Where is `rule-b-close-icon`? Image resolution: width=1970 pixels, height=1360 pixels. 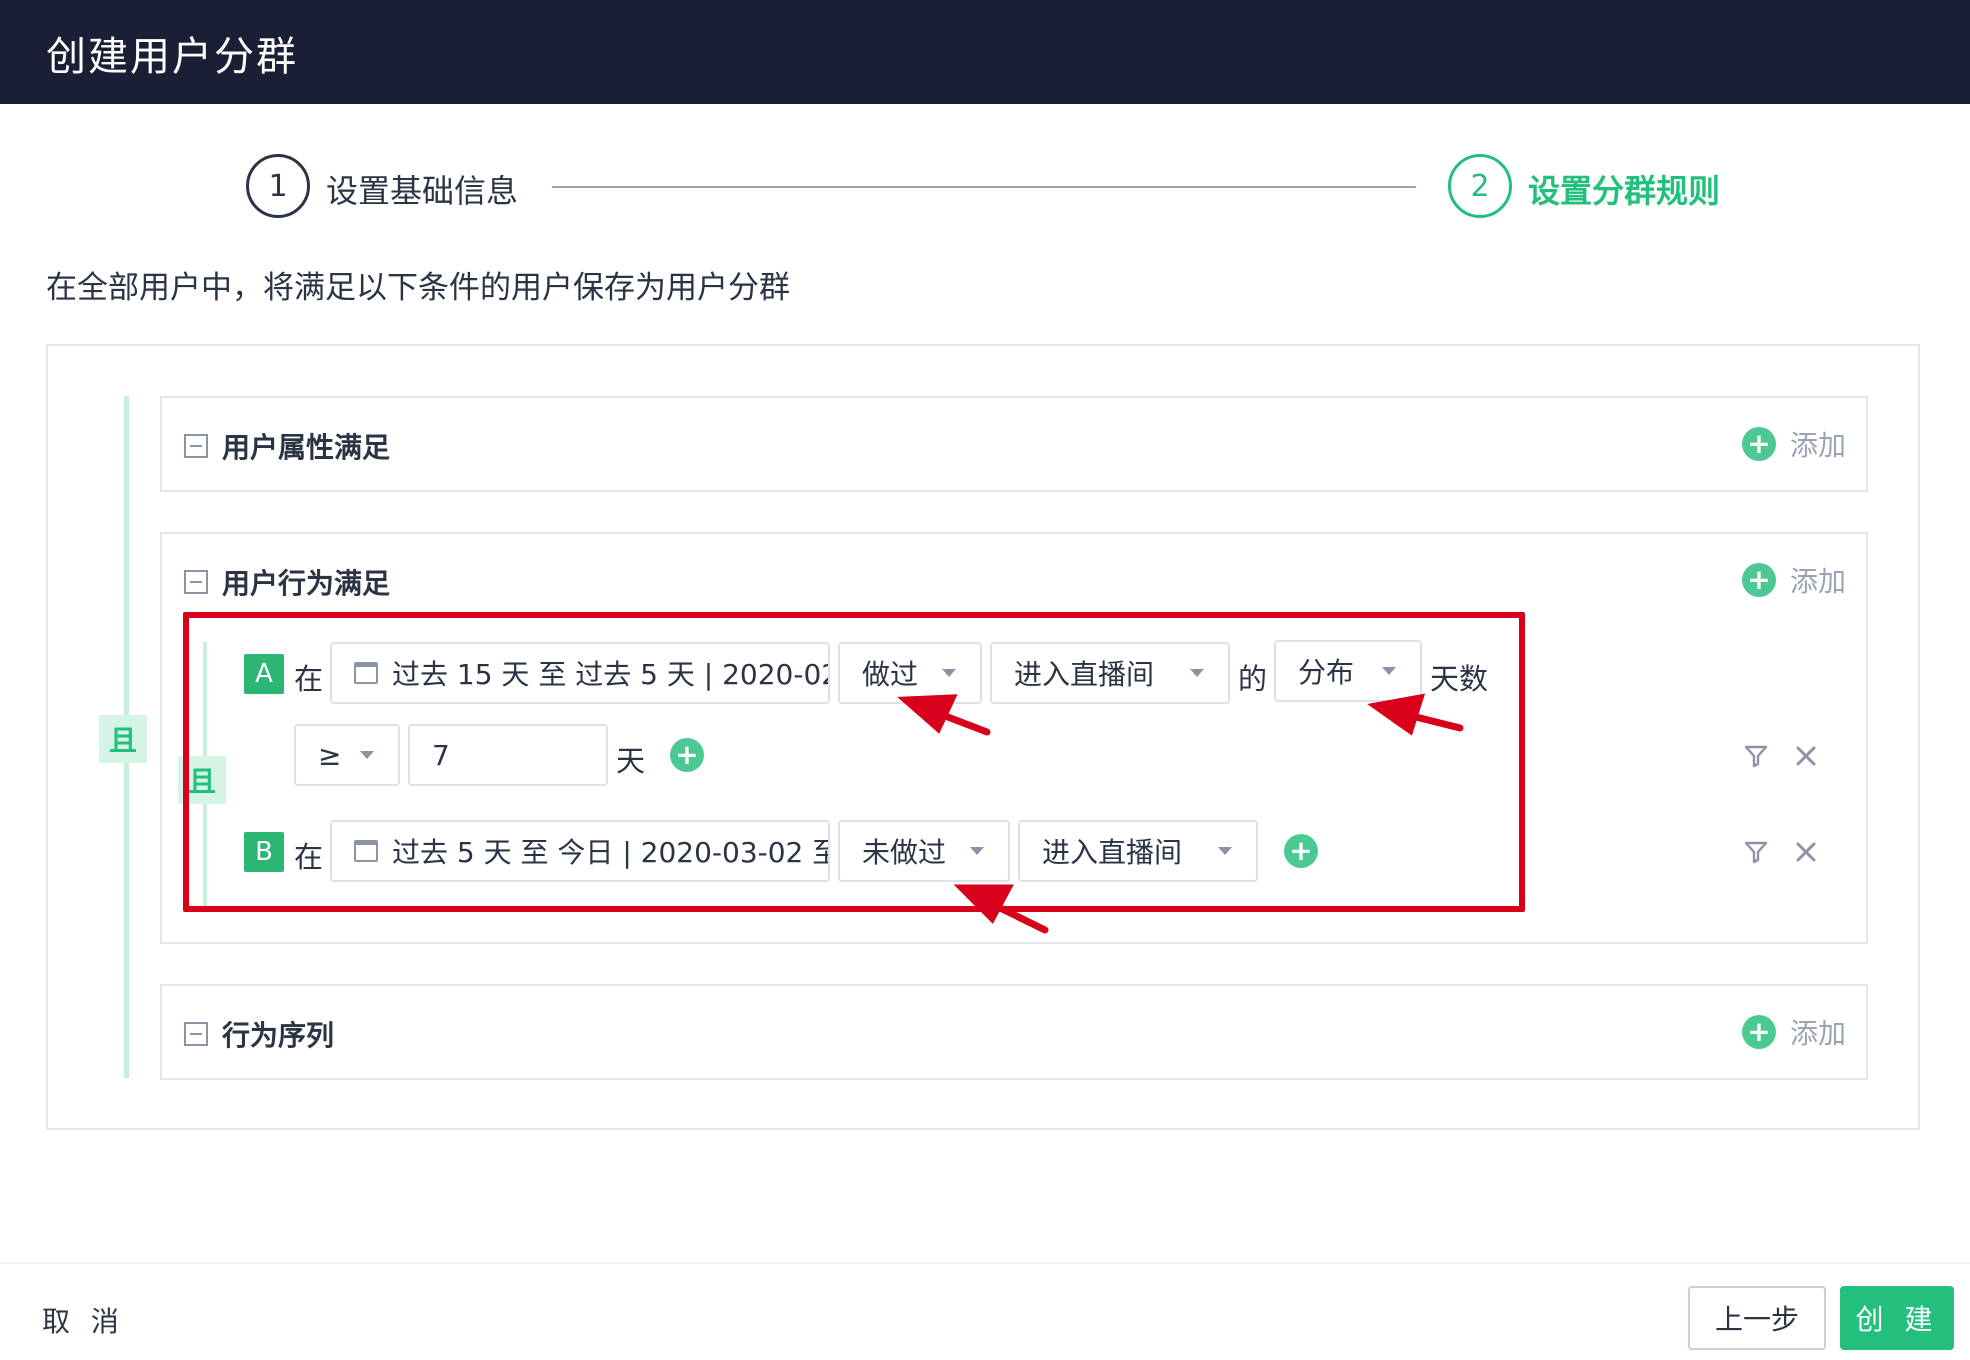
rule-b-close-icon is located at coordinates (1806, 852).